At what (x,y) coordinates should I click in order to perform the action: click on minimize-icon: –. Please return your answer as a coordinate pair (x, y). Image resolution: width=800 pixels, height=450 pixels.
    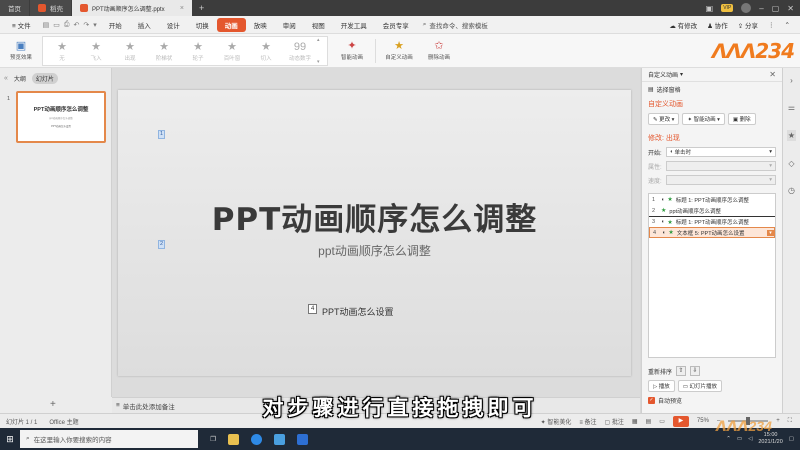
    Looking at the image, I should click on (761, 8).